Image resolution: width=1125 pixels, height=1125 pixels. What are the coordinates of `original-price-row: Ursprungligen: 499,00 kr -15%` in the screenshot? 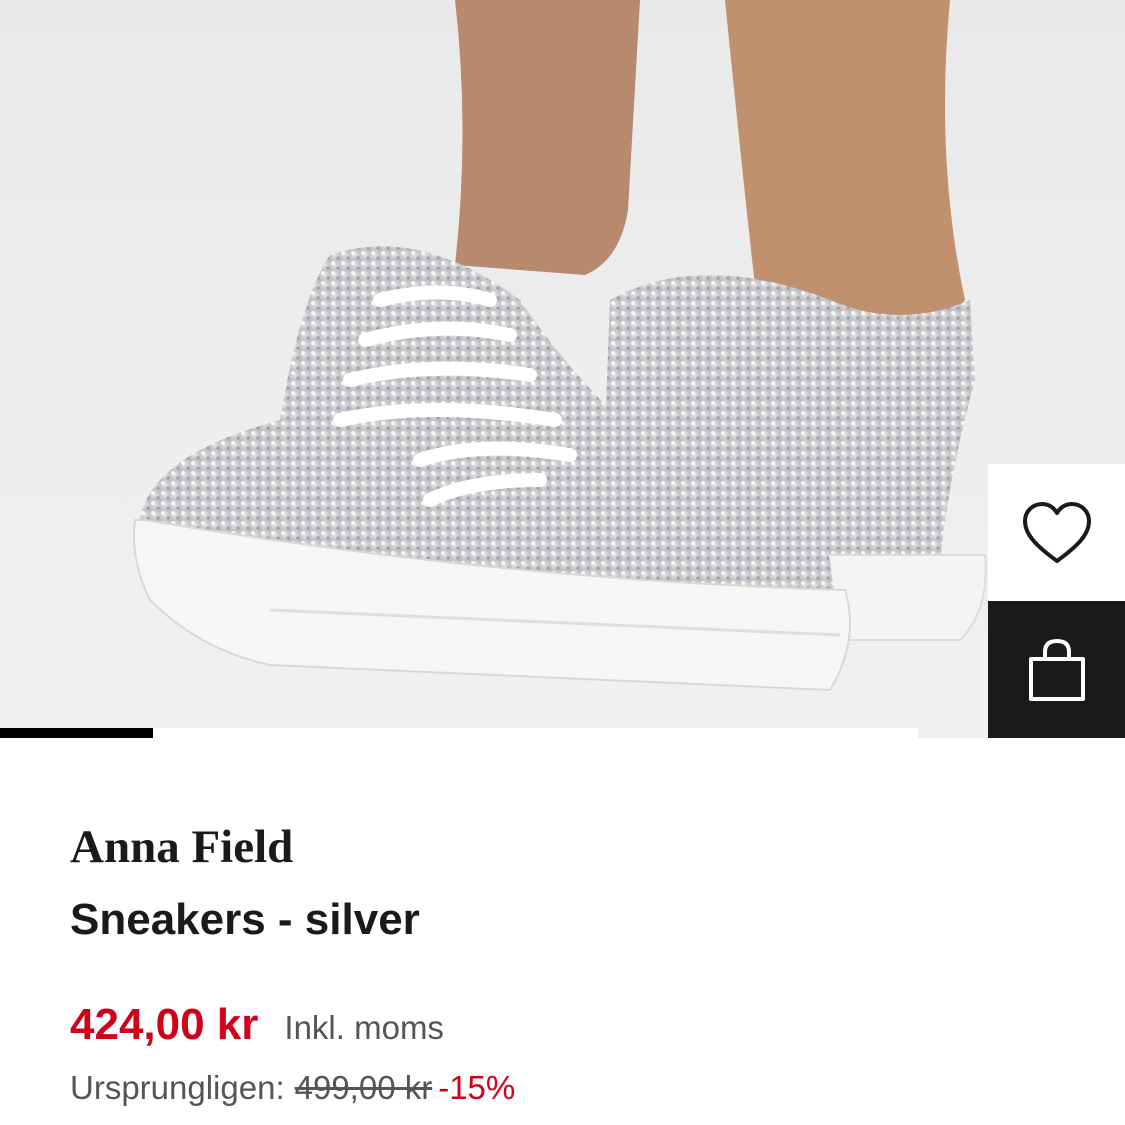 It's located at (577, 1088).